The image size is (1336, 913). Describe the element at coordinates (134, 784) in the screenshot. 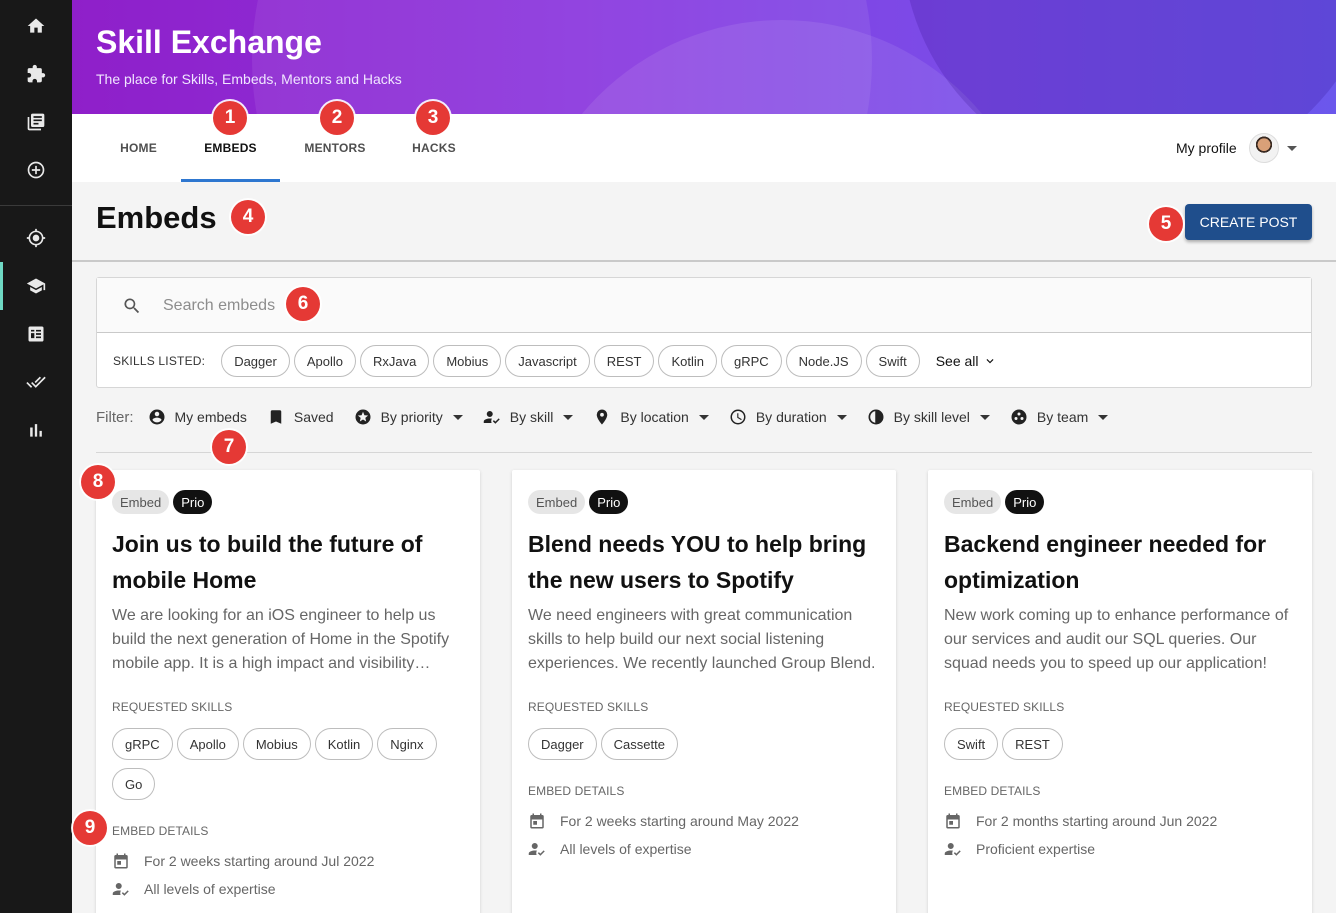

I see `skill-chip: Go` at that location.